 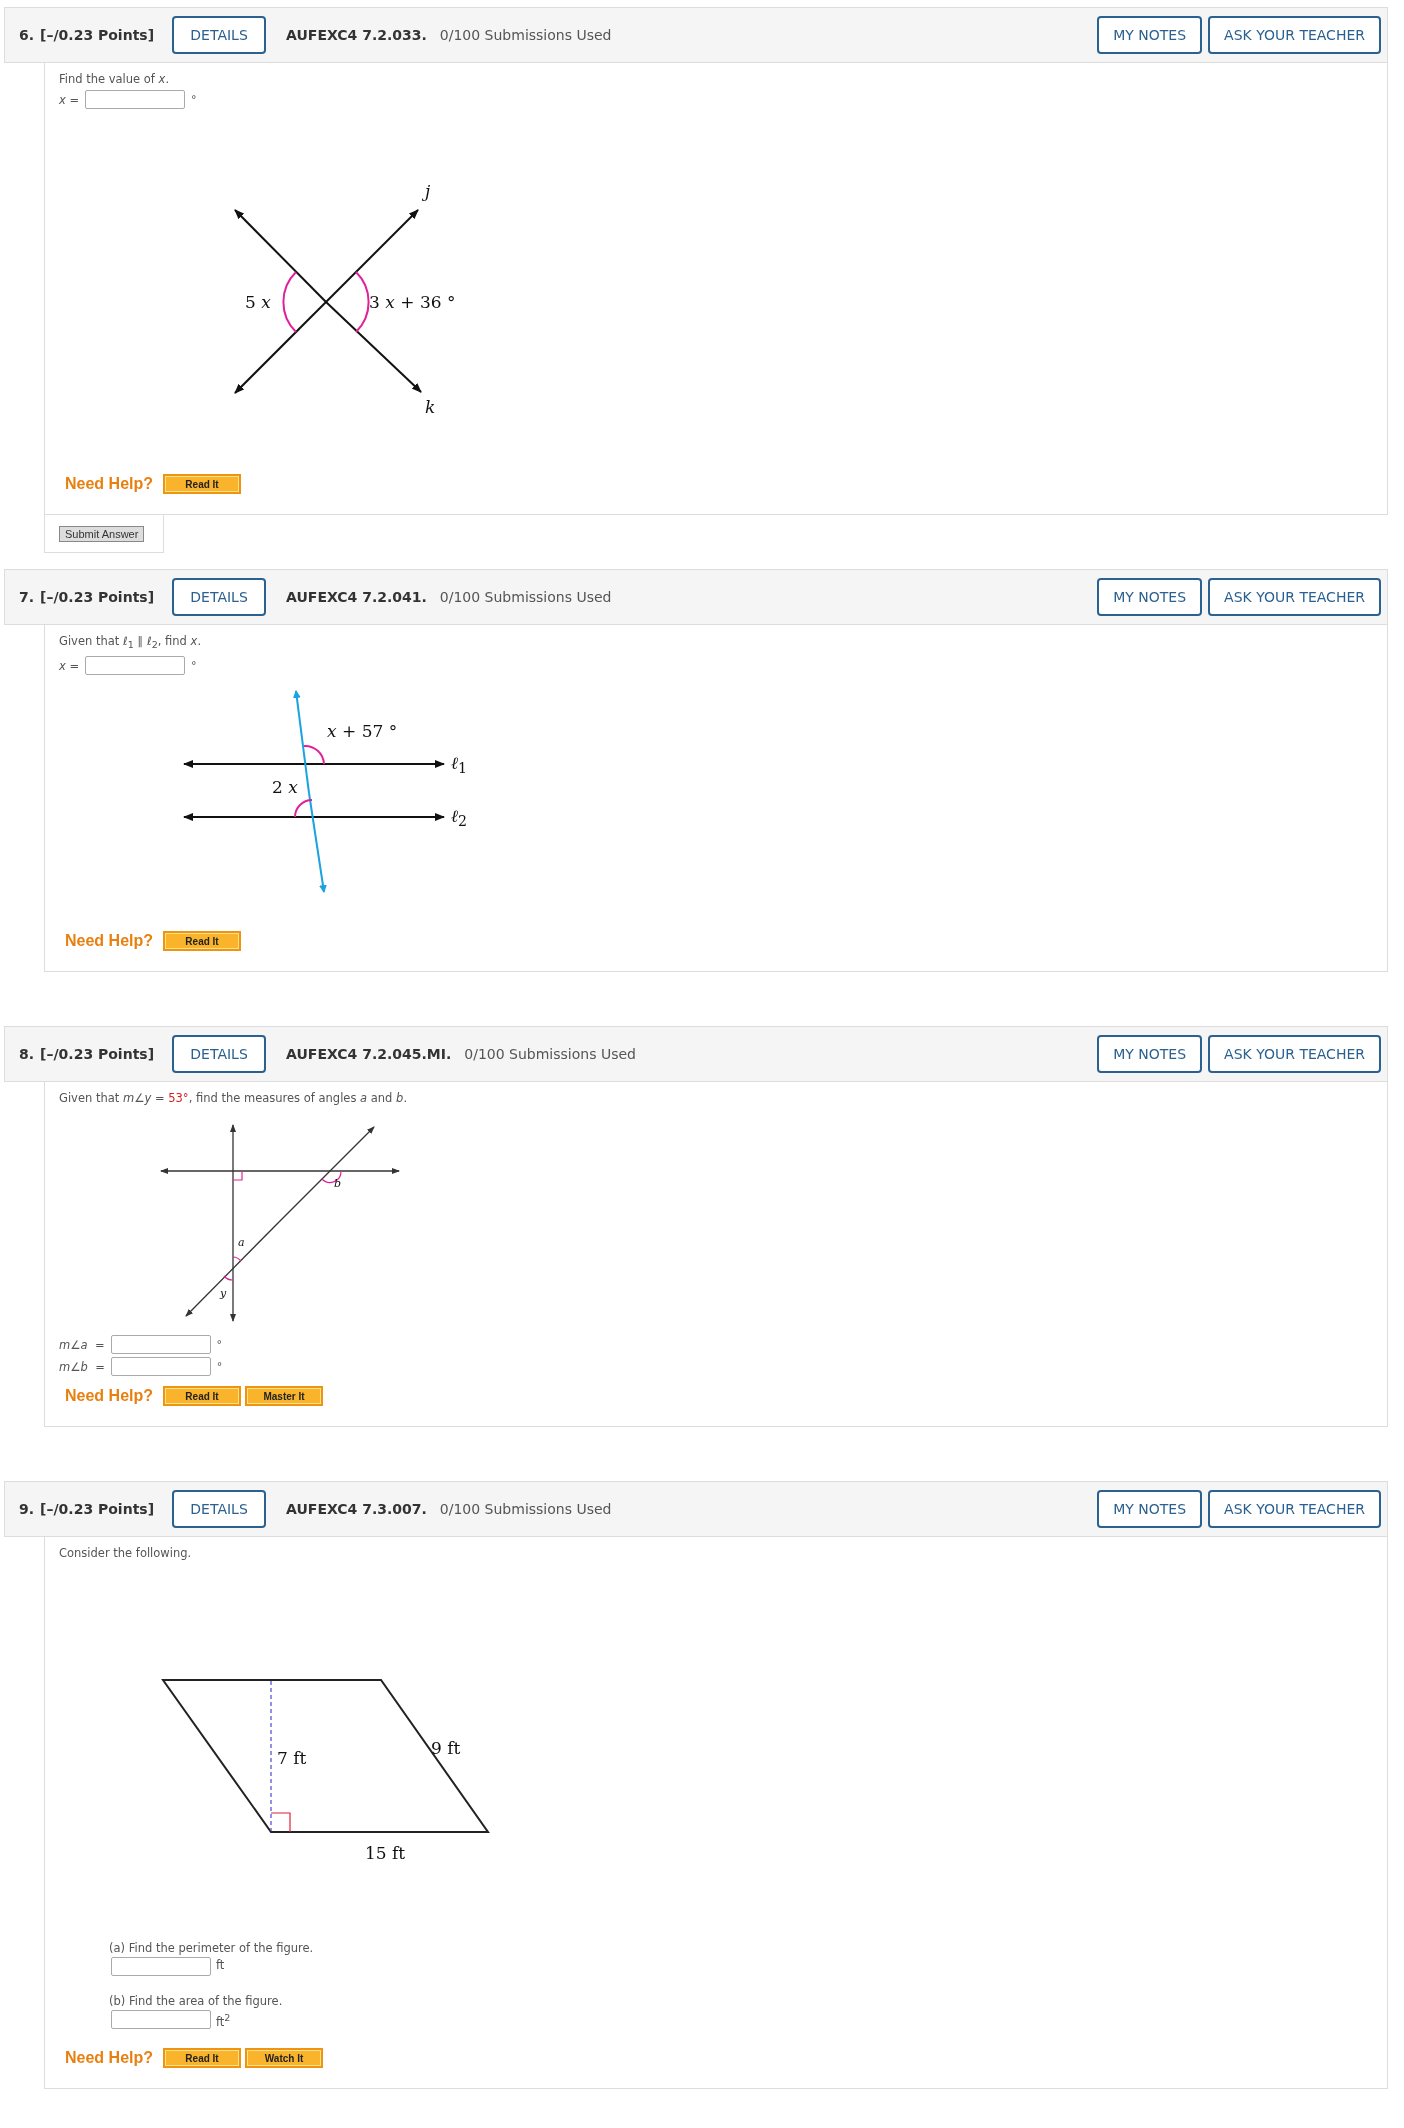 What do you see at coordinates (459, 819) in the screenshot?
I see `line-label: ℓ$_{2}$` at bounding box center [459, 819].